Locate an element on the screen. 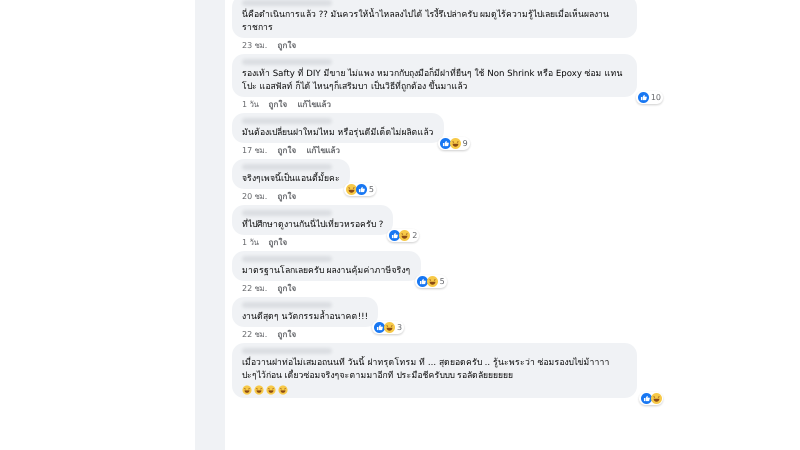 The image size is (800, 450). reaction-badge: 3 is located at coordinates (388, 327).